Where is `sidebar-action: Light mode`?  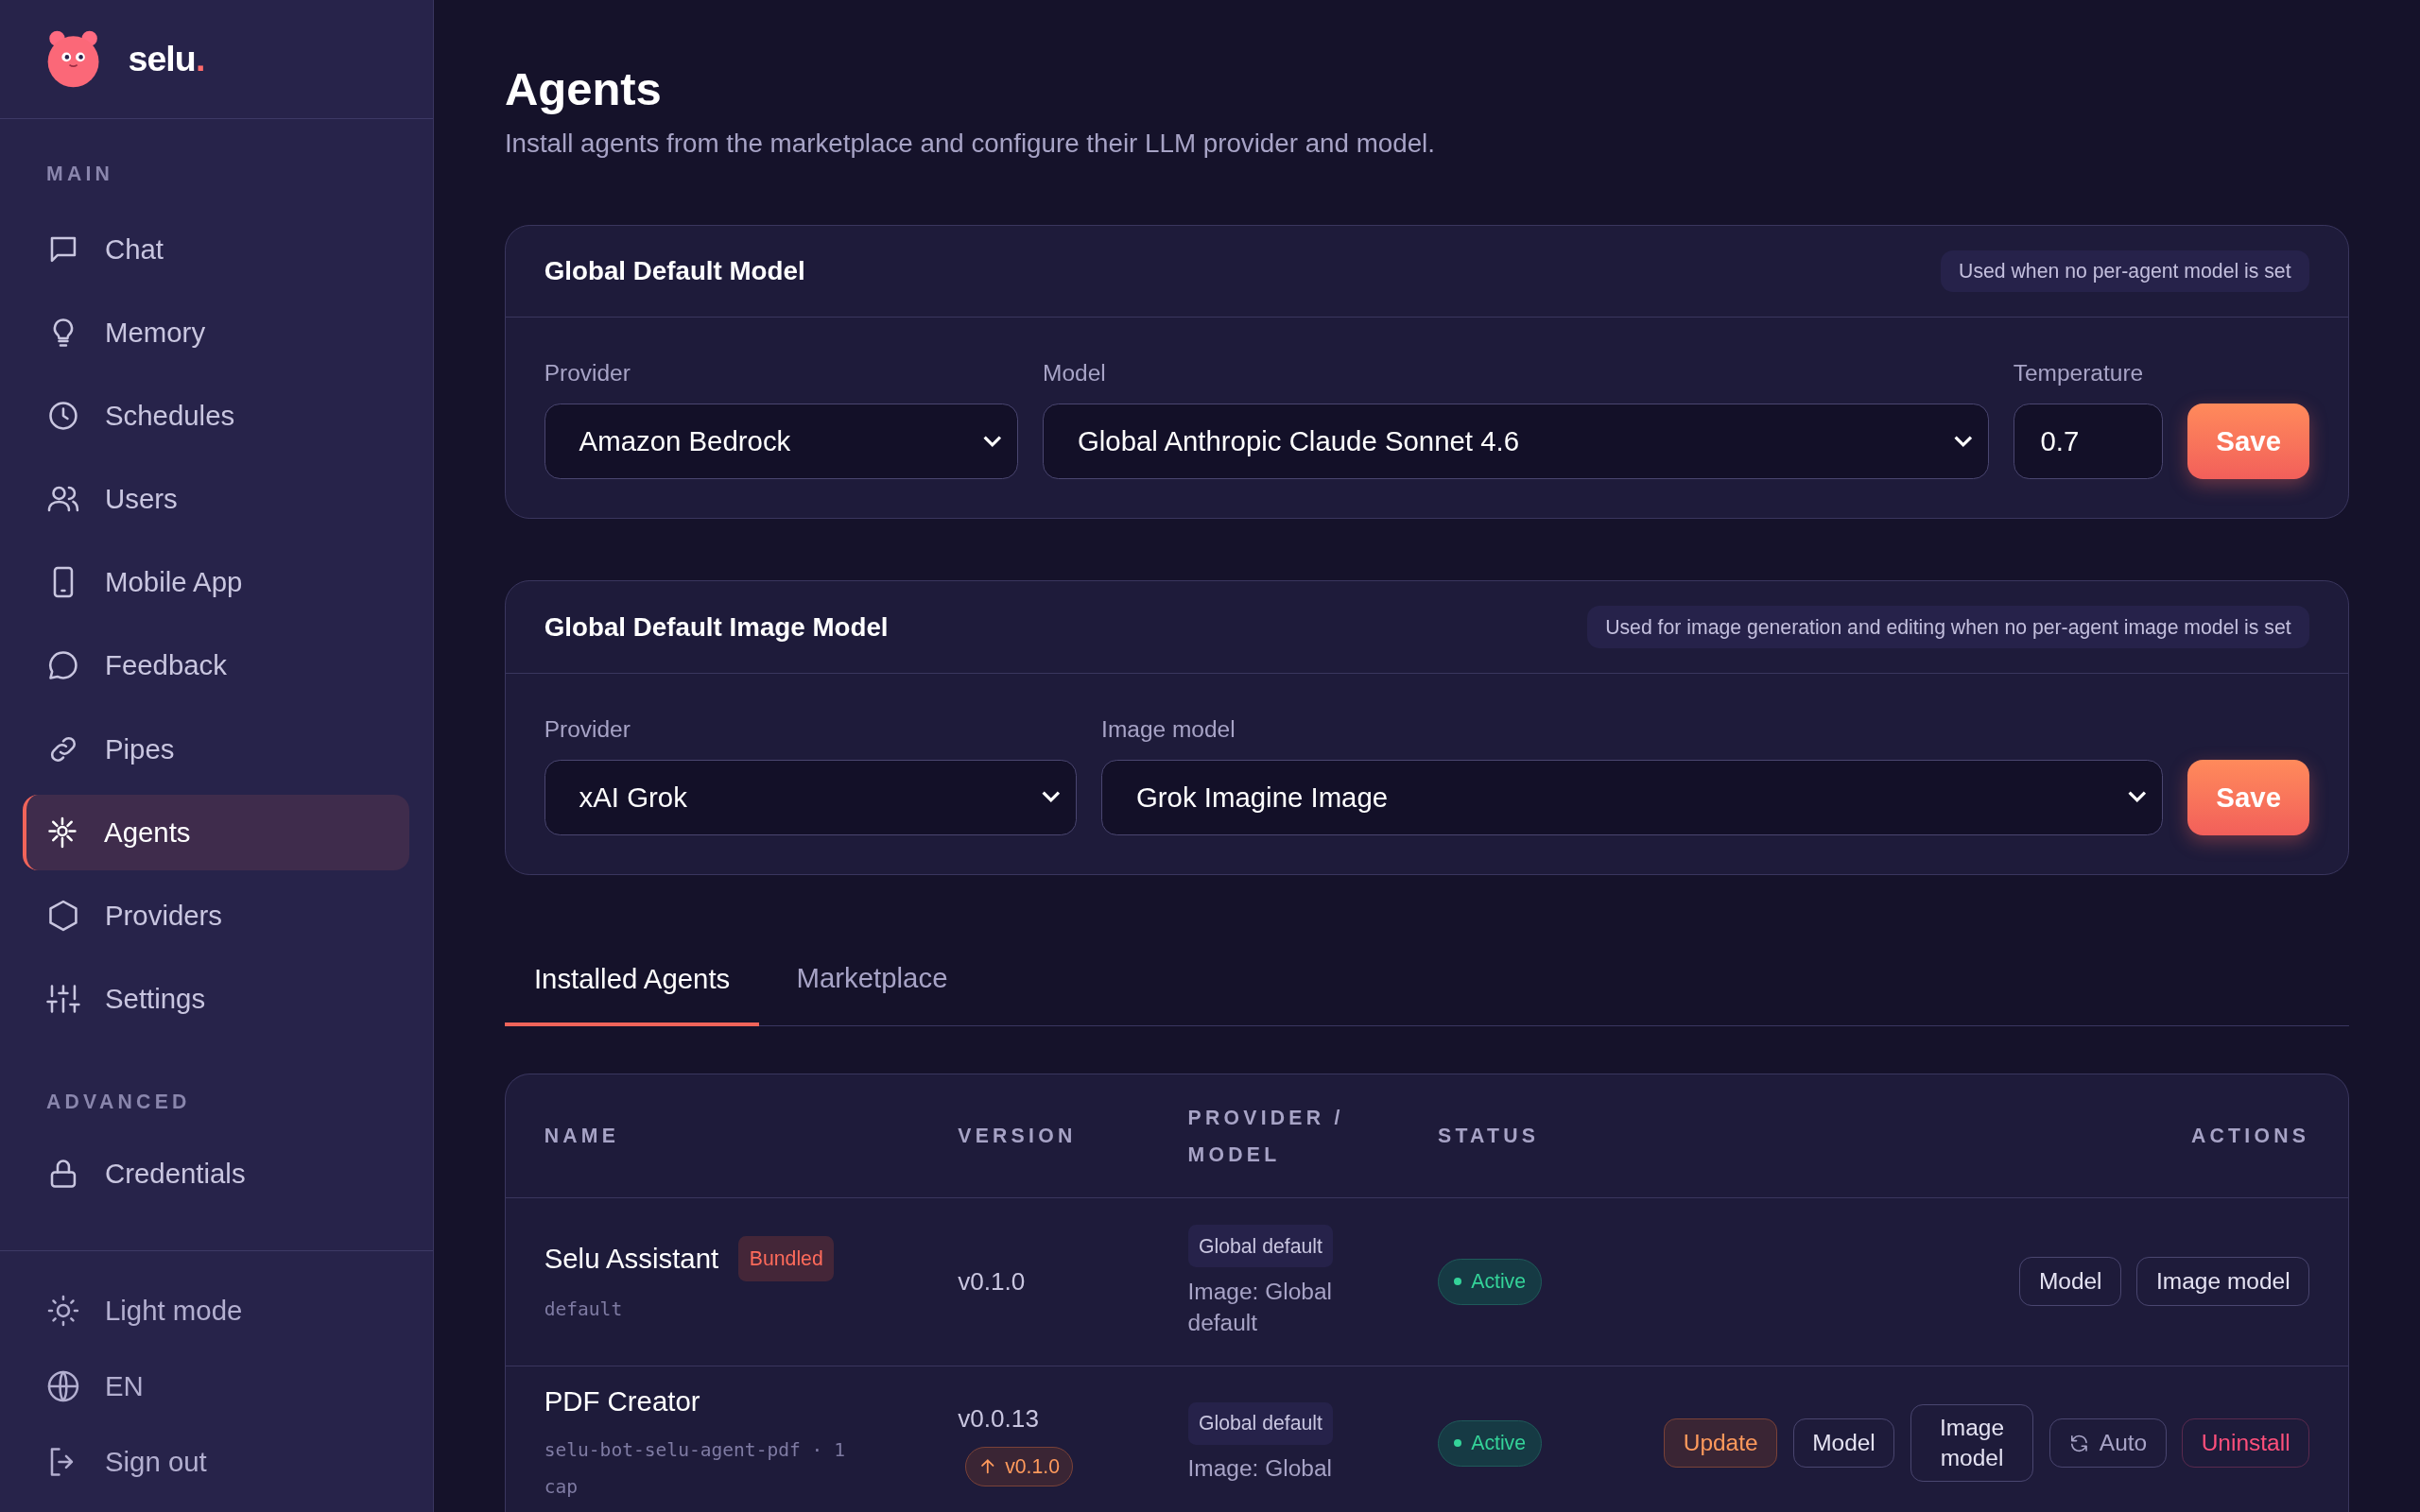
sidebar-action: Light mode is located at coordinates (217, 1311).